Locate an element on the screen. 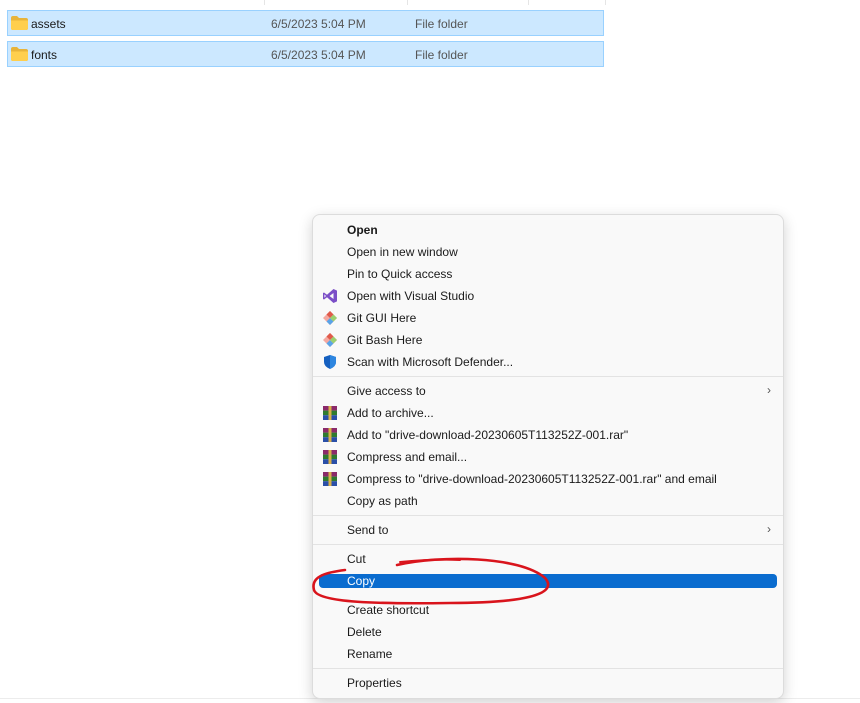  menu-item-open-visual-studio: Open with Visual Studio is located at coordinates (548, 296).